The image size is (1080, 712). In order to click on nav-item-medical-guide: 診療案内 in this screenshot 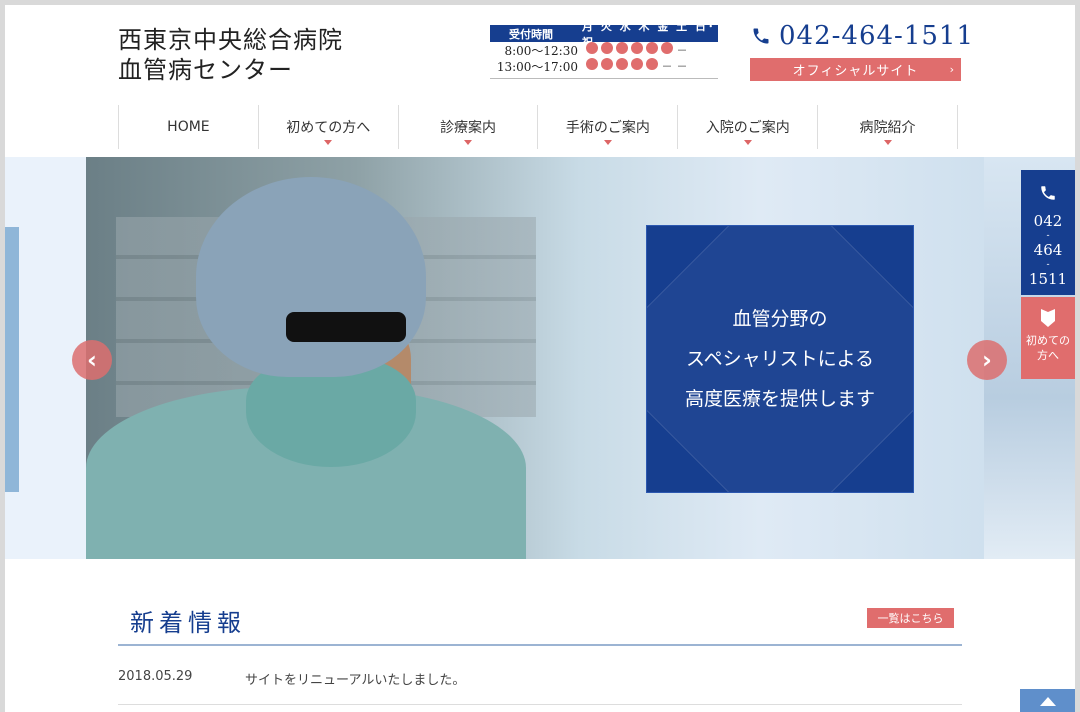, I will do `click(467, 127)`.